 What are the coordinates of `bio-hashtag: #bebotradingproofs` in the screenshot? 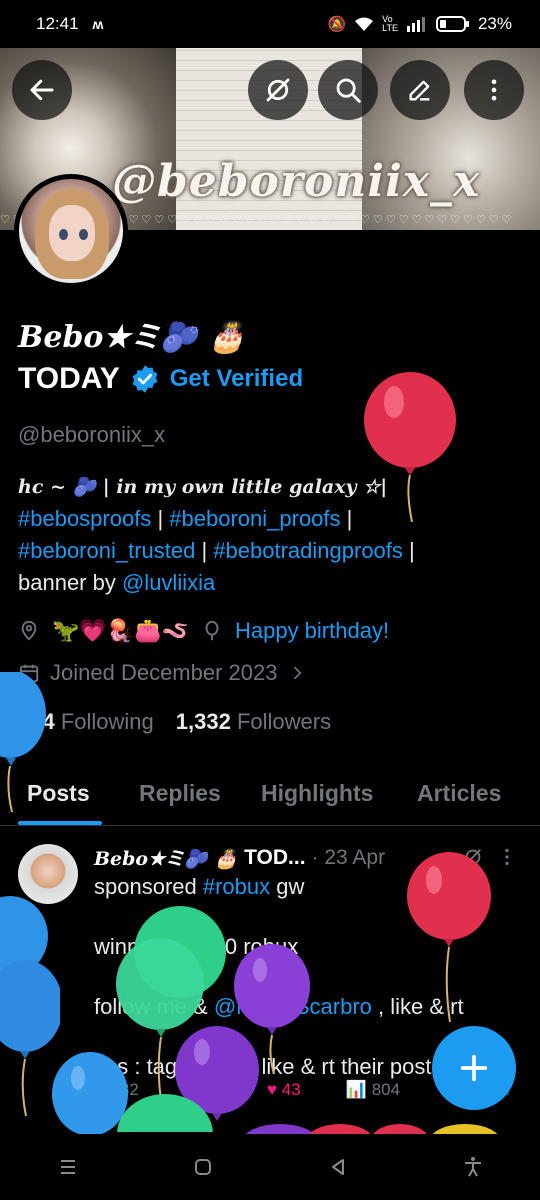 It's located at (308, 550).